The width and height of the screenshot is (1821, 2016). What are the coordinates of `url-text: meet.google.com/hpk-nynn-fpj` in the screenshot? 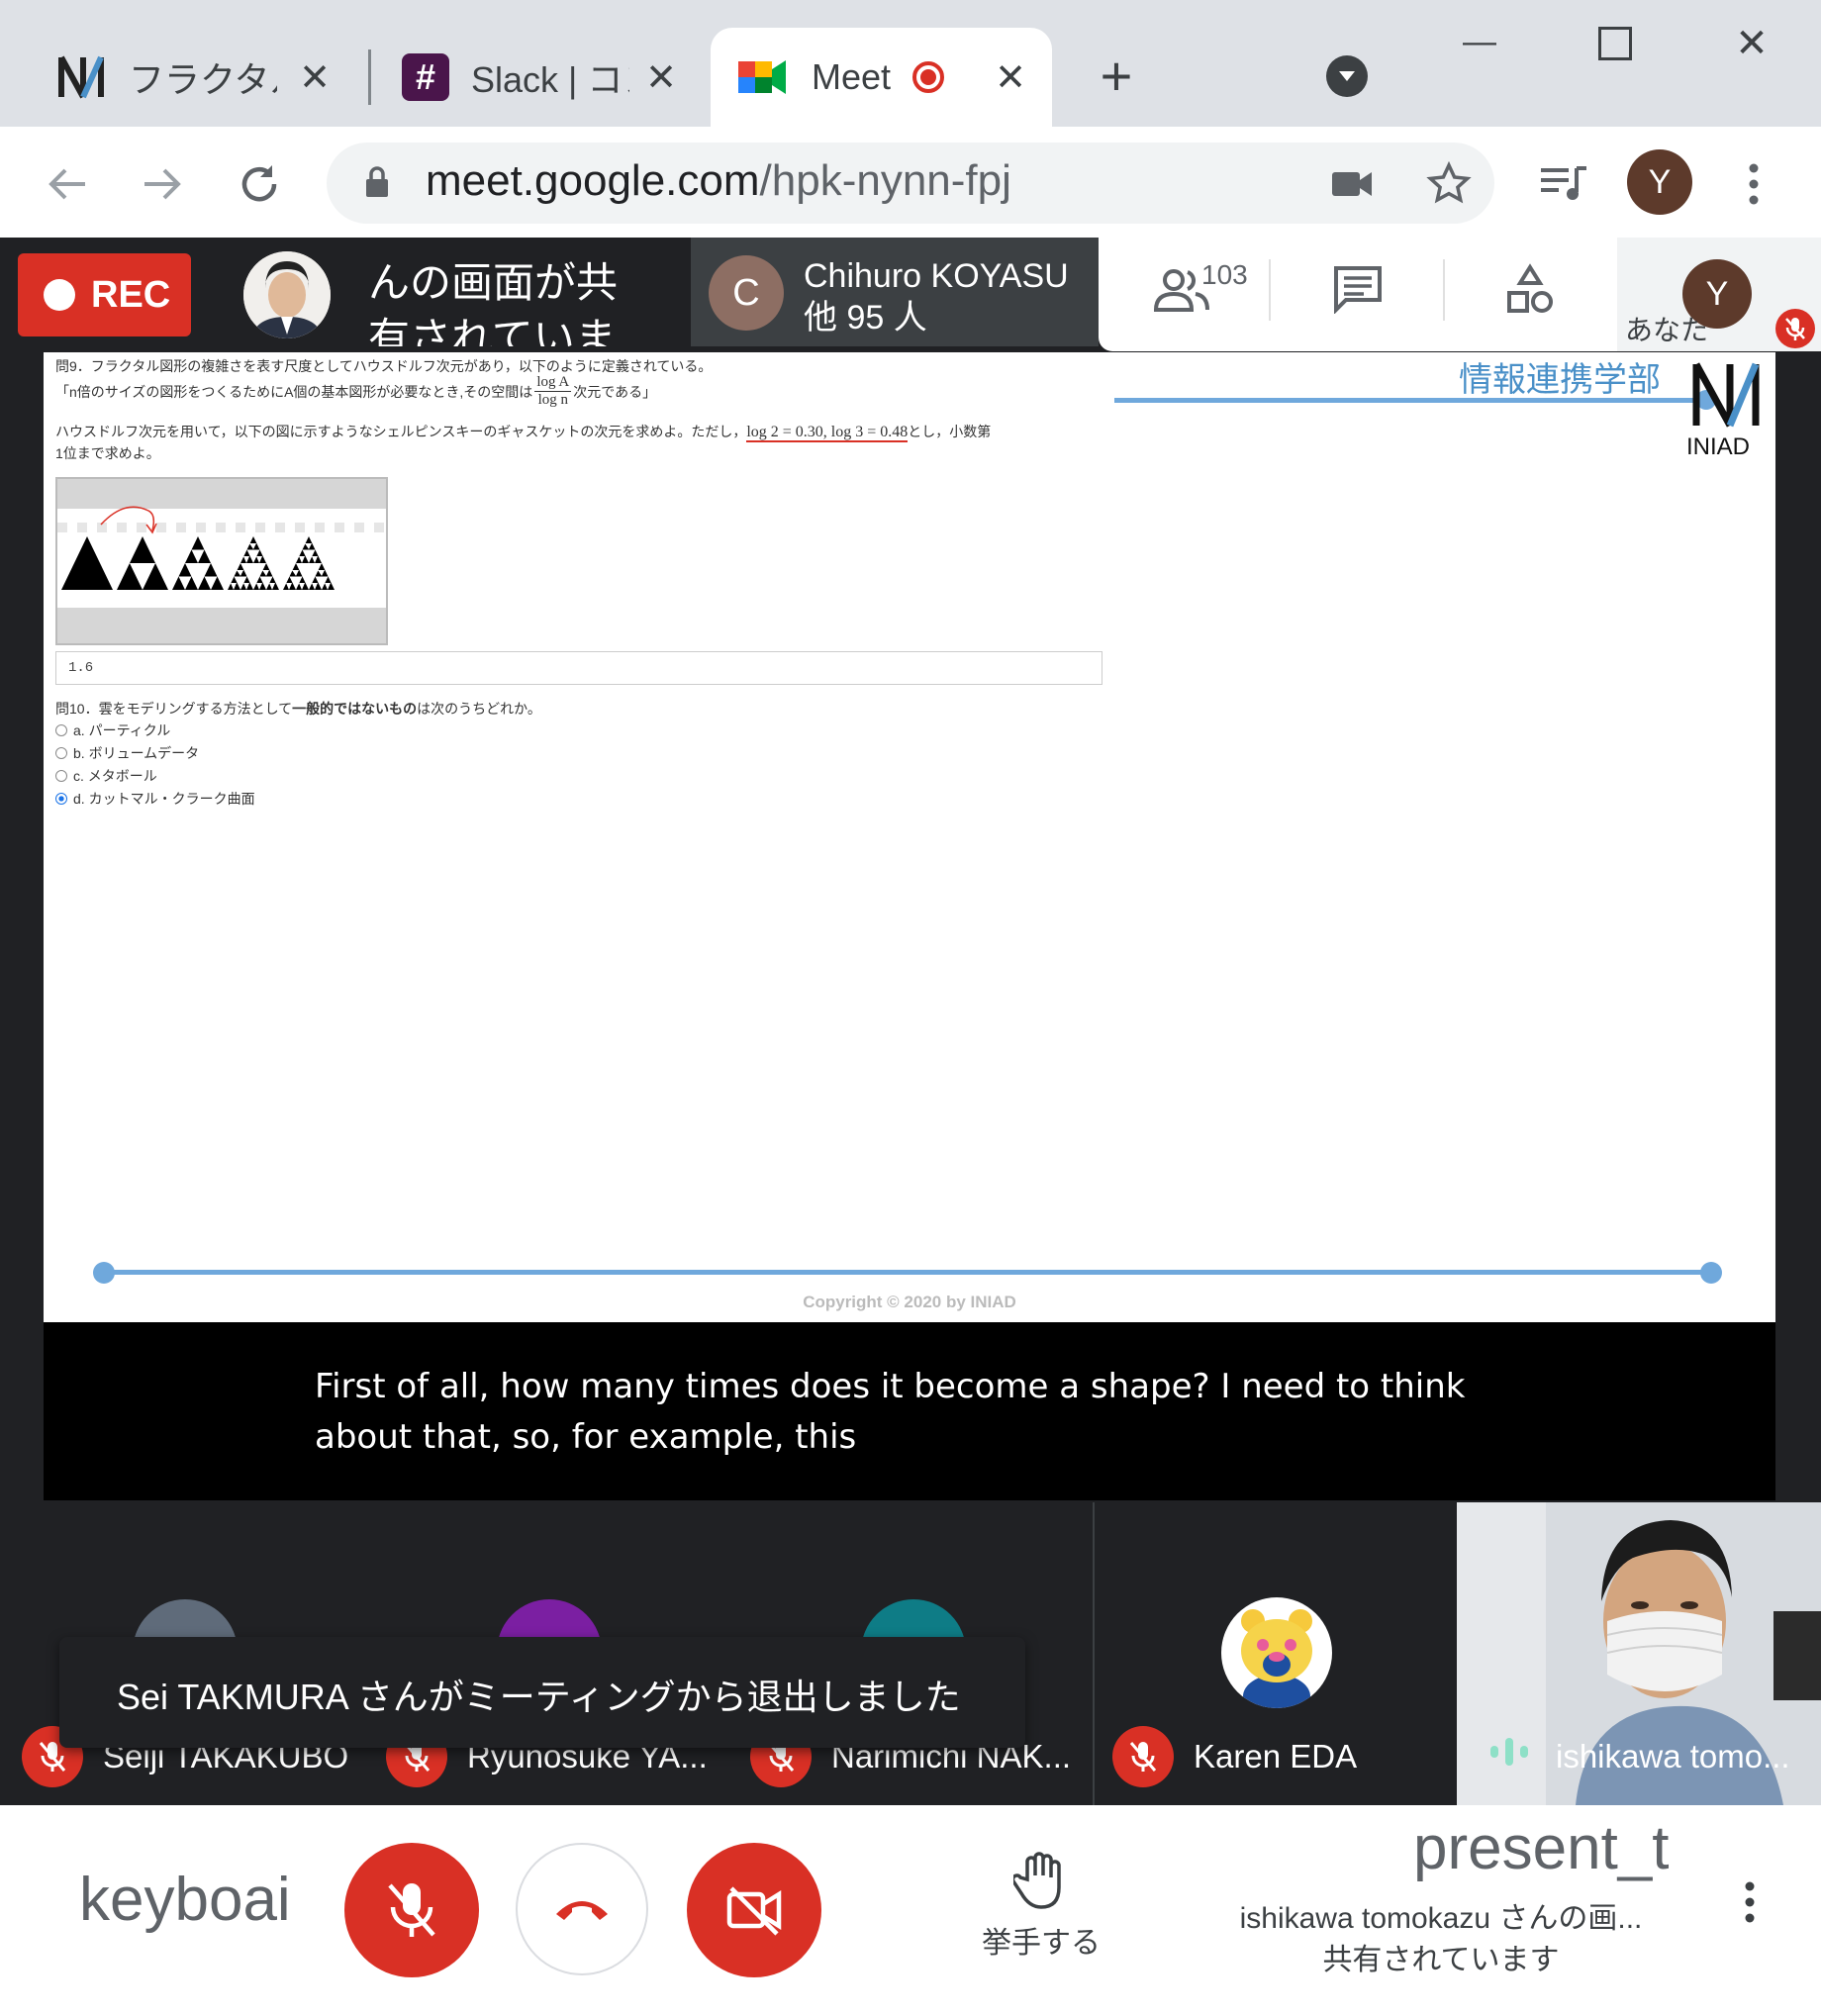 It's located at (718, 181).